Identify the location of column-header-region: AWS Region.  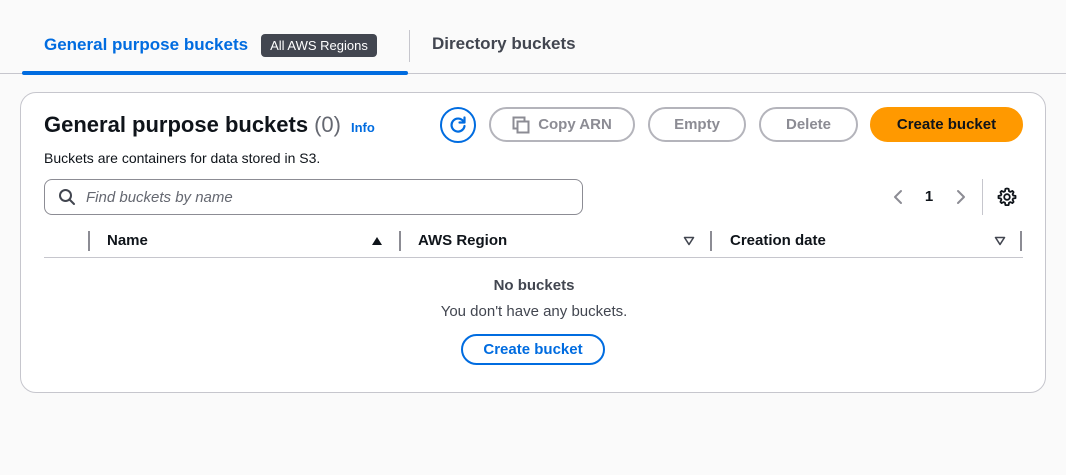
(462, 240).